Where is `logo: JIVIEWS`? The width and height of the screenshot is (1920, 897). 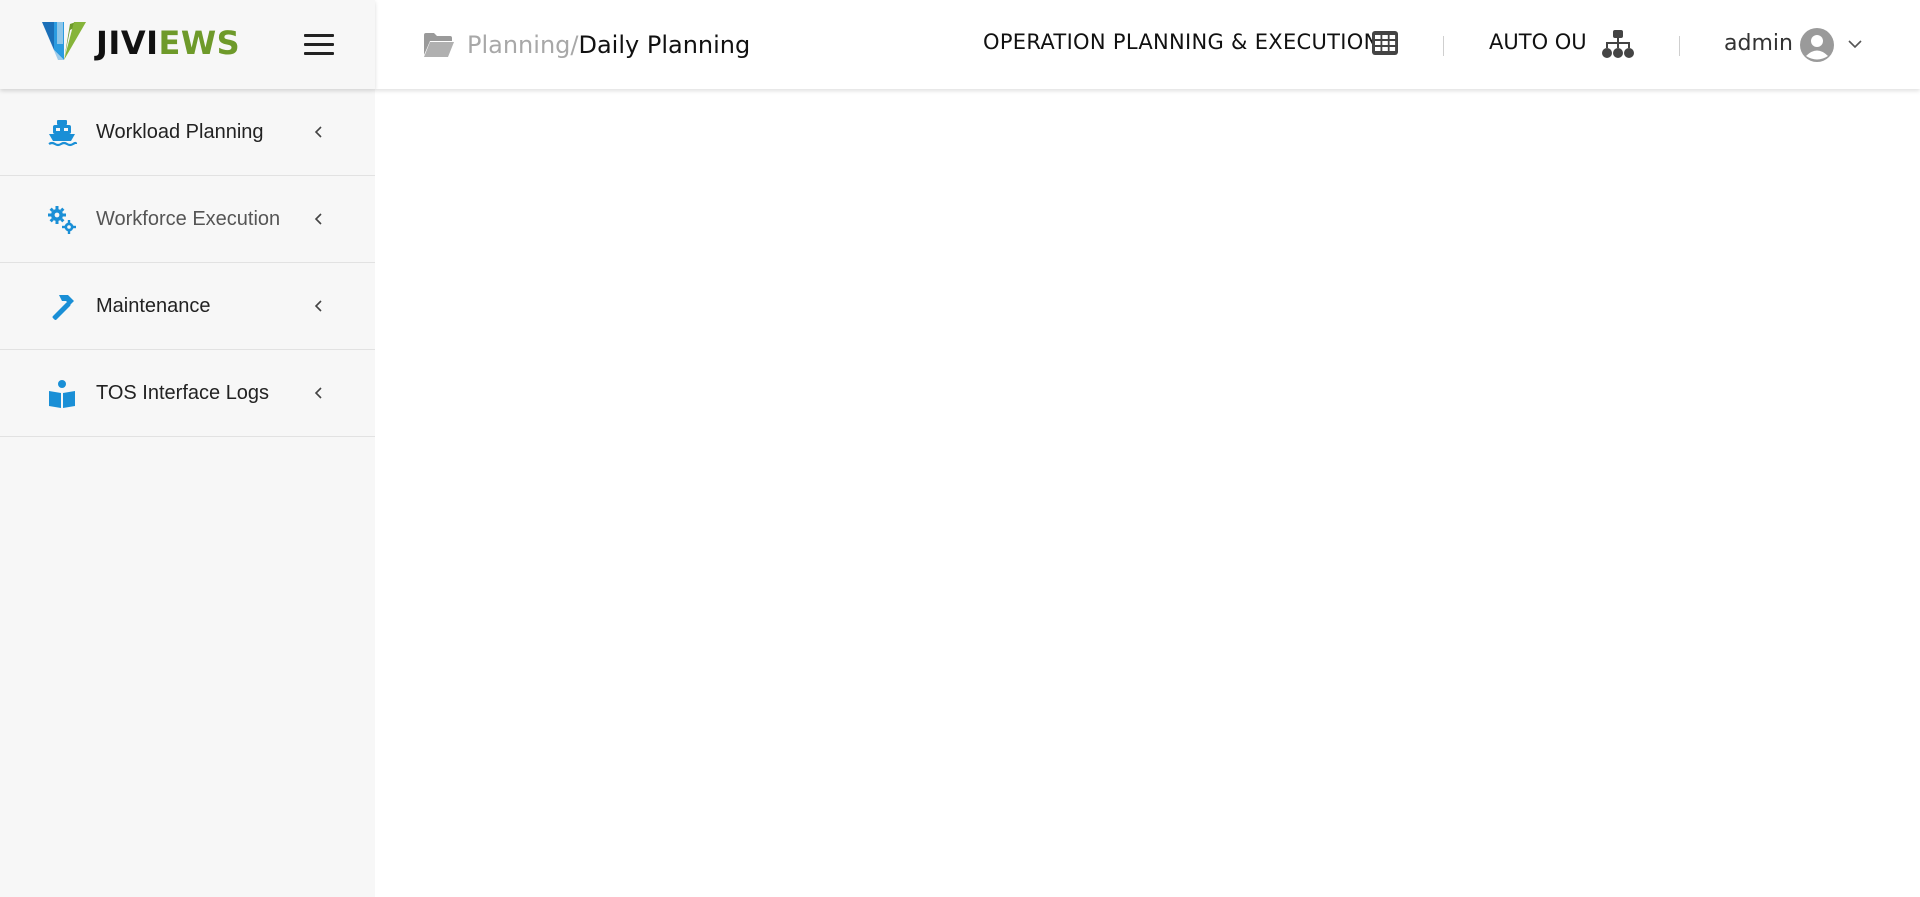
logo: JIVIEWS is located at coordinates (140, 43).